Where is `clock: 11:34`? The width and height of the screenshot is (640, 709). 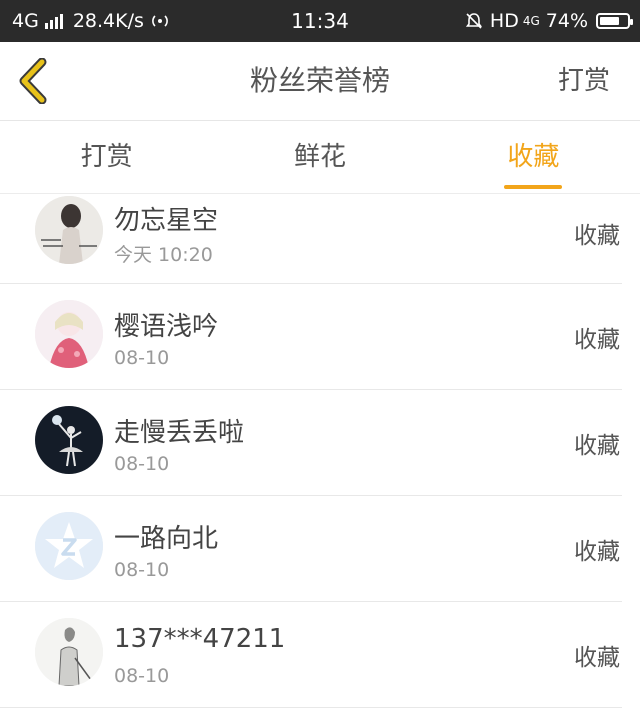
clock: 11:34 is located at coordinates (320, 21).